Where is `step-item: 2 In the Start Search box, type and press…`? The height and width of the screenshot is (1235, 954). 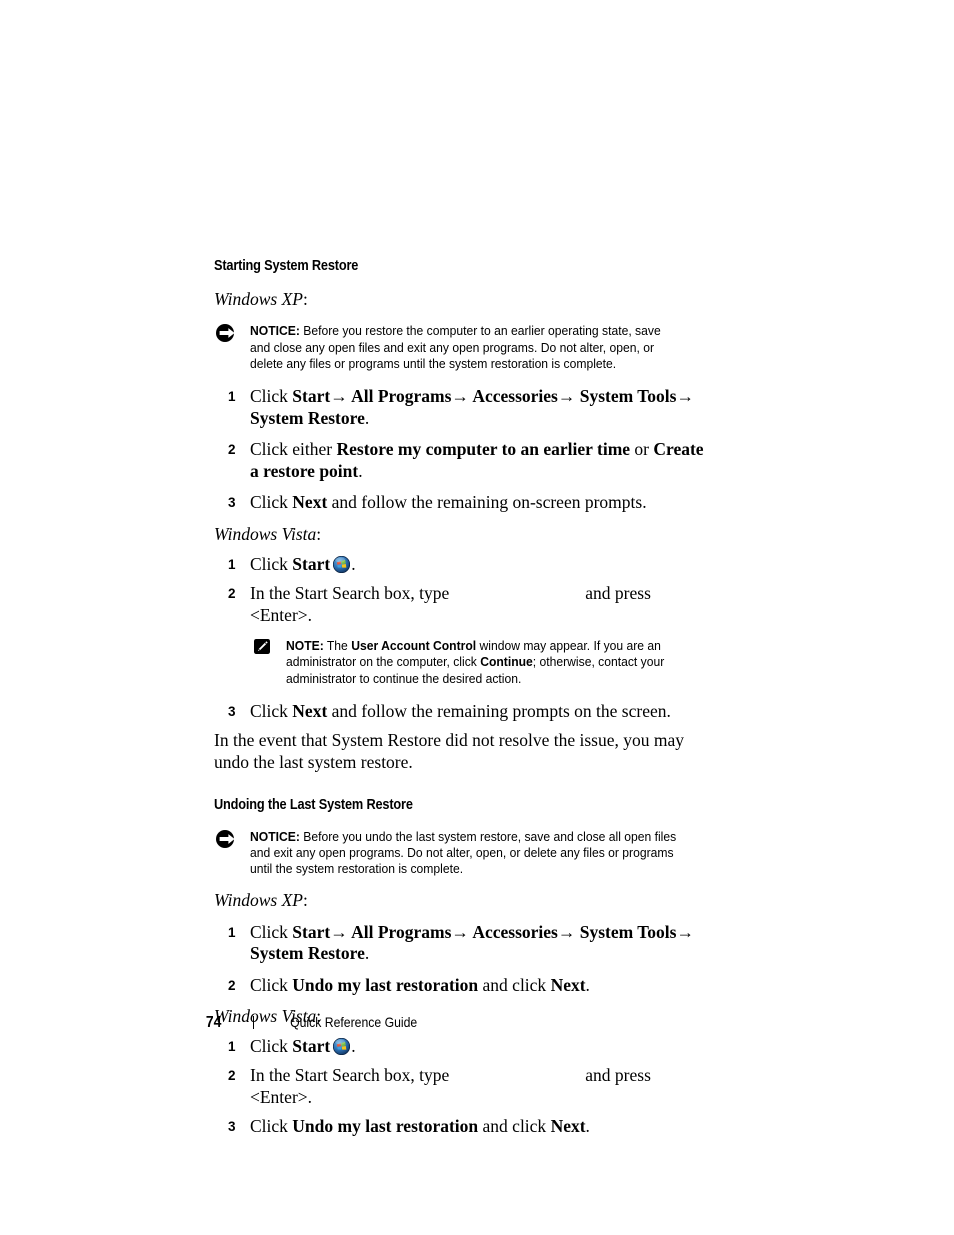
step-item: 2 In the Start Search box, type and press… is located at coordinates (464, 604).